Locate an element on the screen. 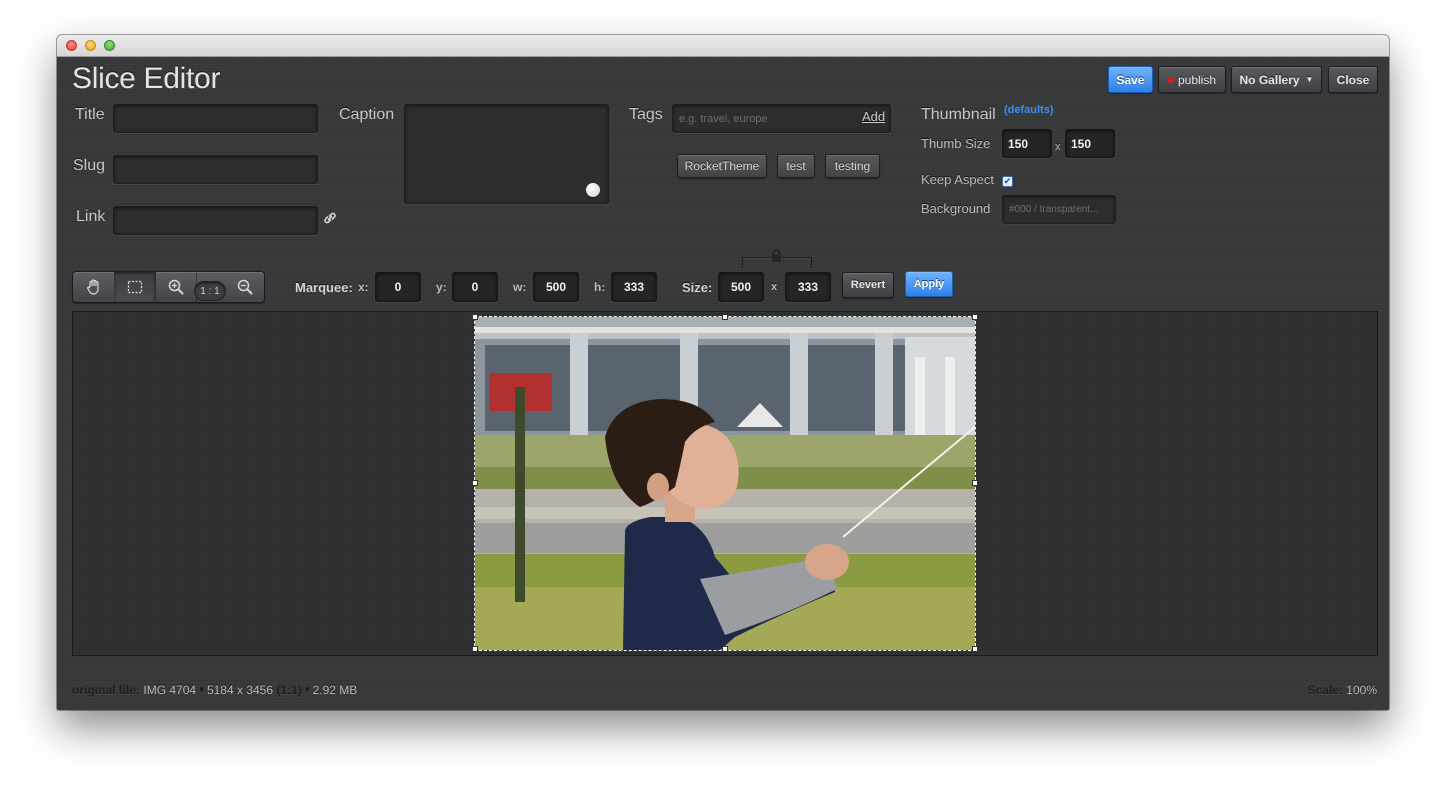  marquee-w-input is located at coordinates (556, 287).